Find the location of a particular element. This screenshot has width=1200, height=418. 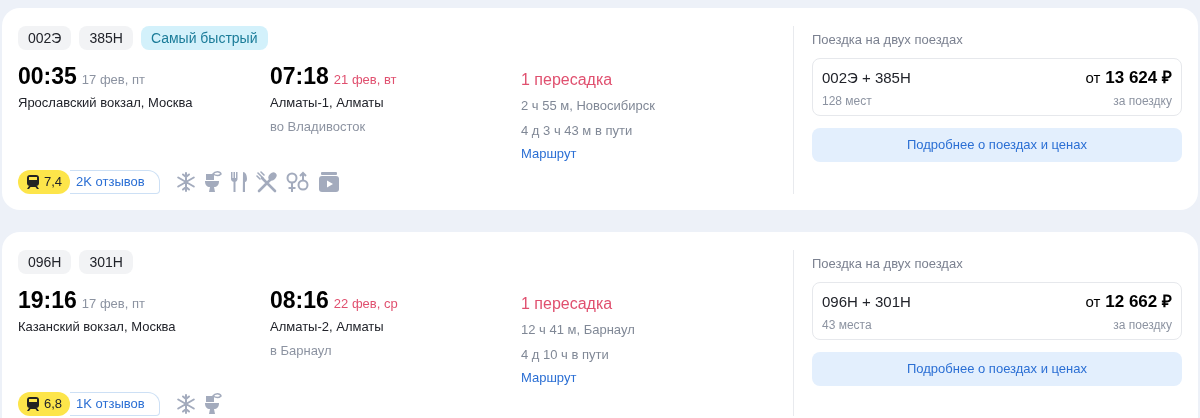

price: 13 624 ₽ is located at coordinates (1138, 77).